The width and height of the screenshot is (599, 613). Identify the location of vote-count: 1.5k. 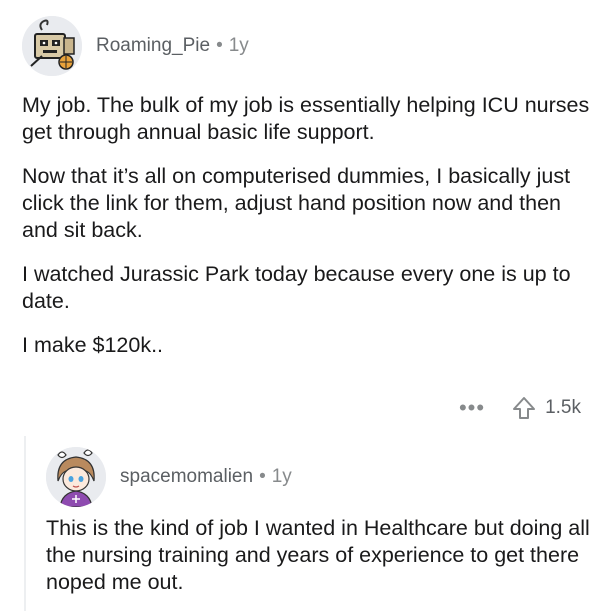
(563, 407).